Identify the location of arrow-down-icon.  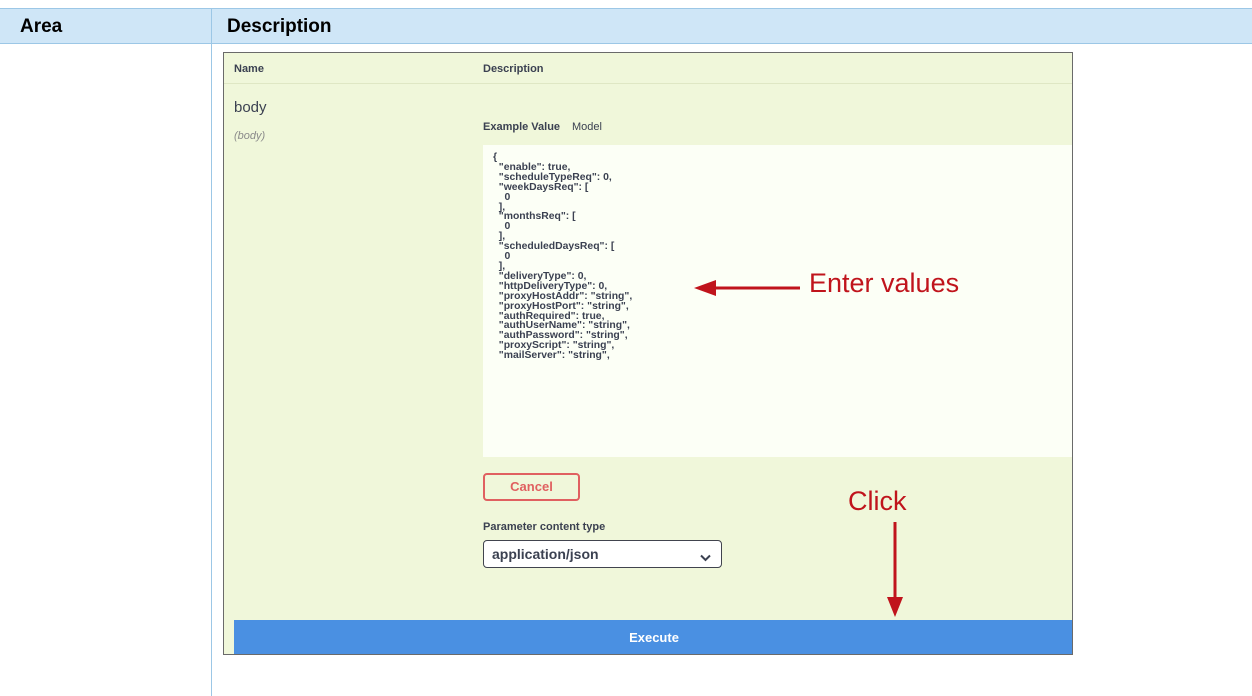
(895, 569).